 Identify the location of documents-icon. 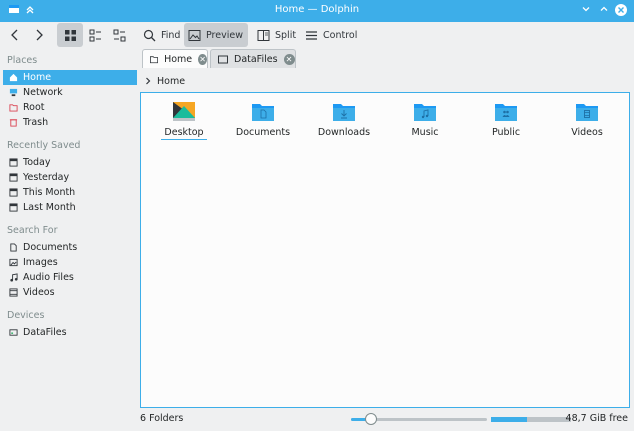
(13, 247).